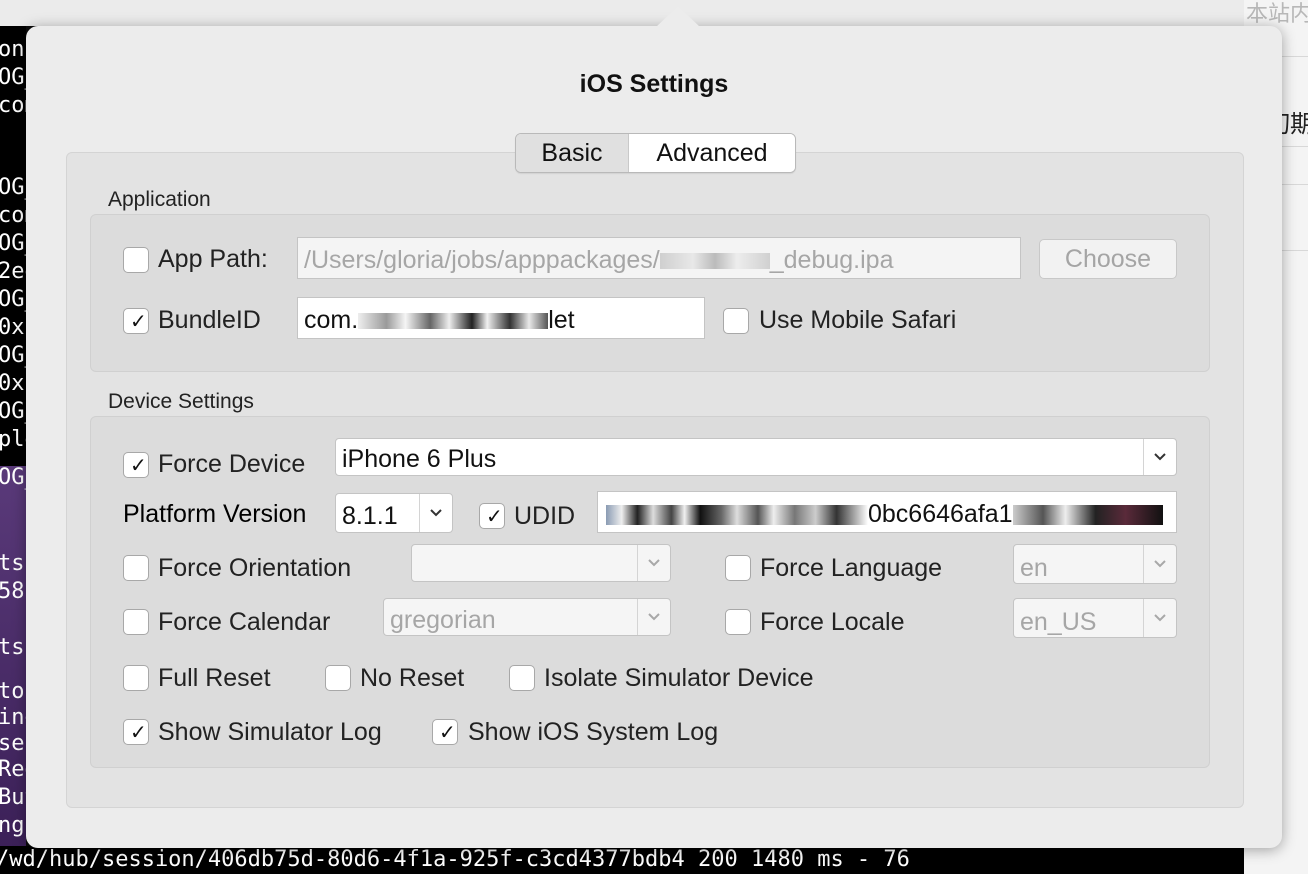 This screenshot has width=1308, height=874. What do you see at coordinates (1034, 568) in the screenshot?
I see `force-language-value: en` at bounding box center [1034, 568].